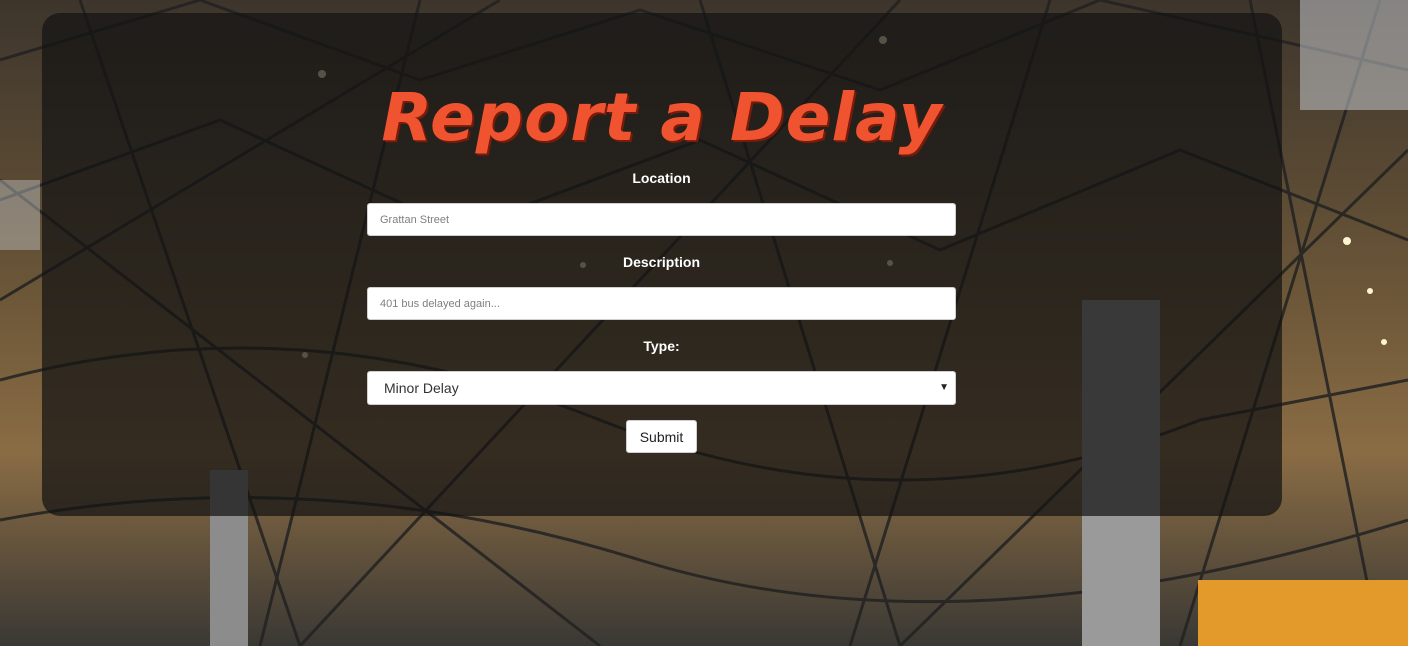  What do you see at coordinates (421, 388) in the screenshot?
I see `type-select-value: Minor Delay` at bounding box center [421, 388].